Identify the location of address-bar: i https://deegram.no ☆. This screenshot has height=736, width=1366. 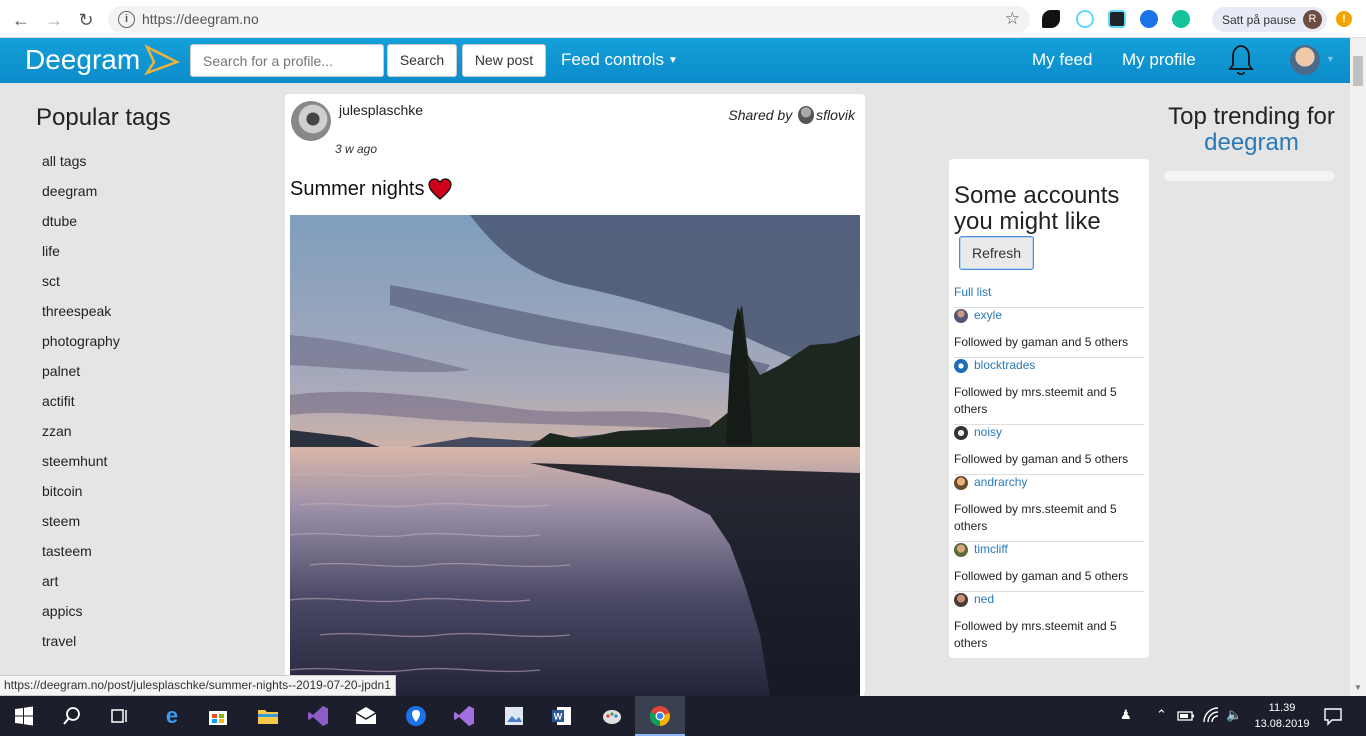
(569, 19).